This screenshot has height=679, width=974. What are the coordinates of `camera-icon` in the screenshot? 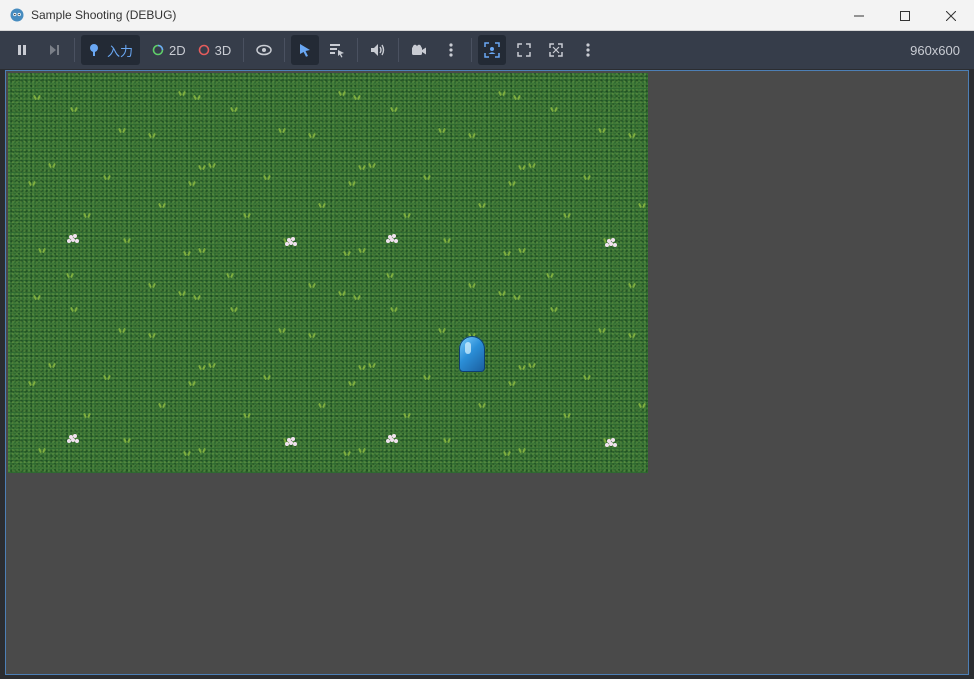 It's located at (419, 49).